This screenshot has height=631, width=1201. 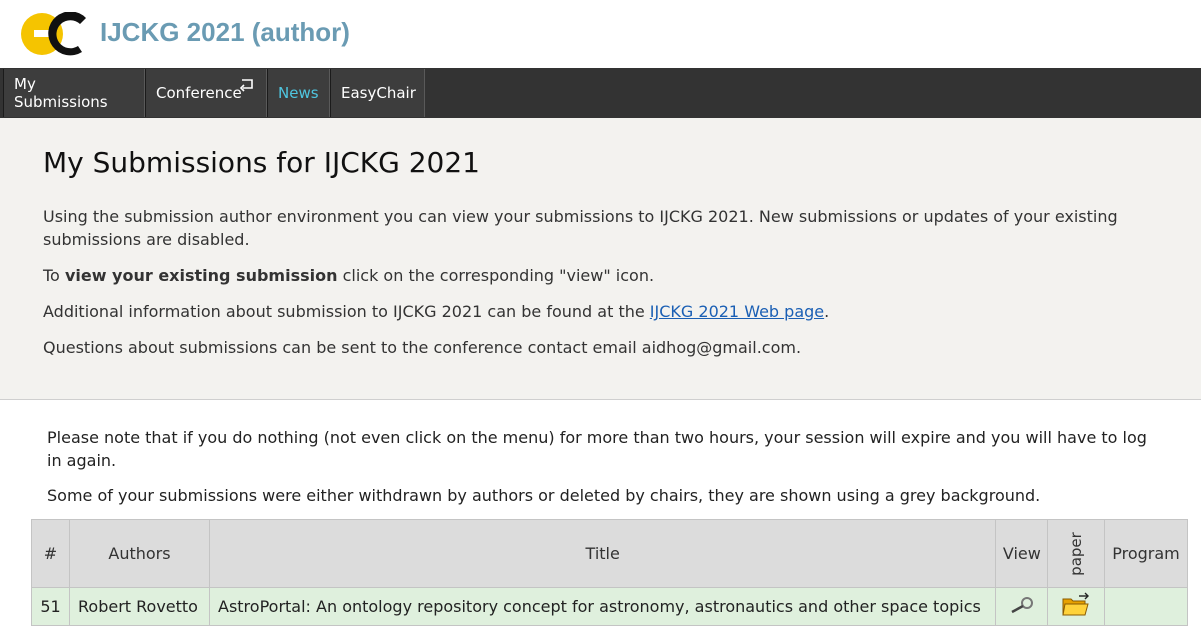 What do you see at coordinates (50, 553) in the screenshot?
I see `col-number: #` at bounding box center [50, 553].